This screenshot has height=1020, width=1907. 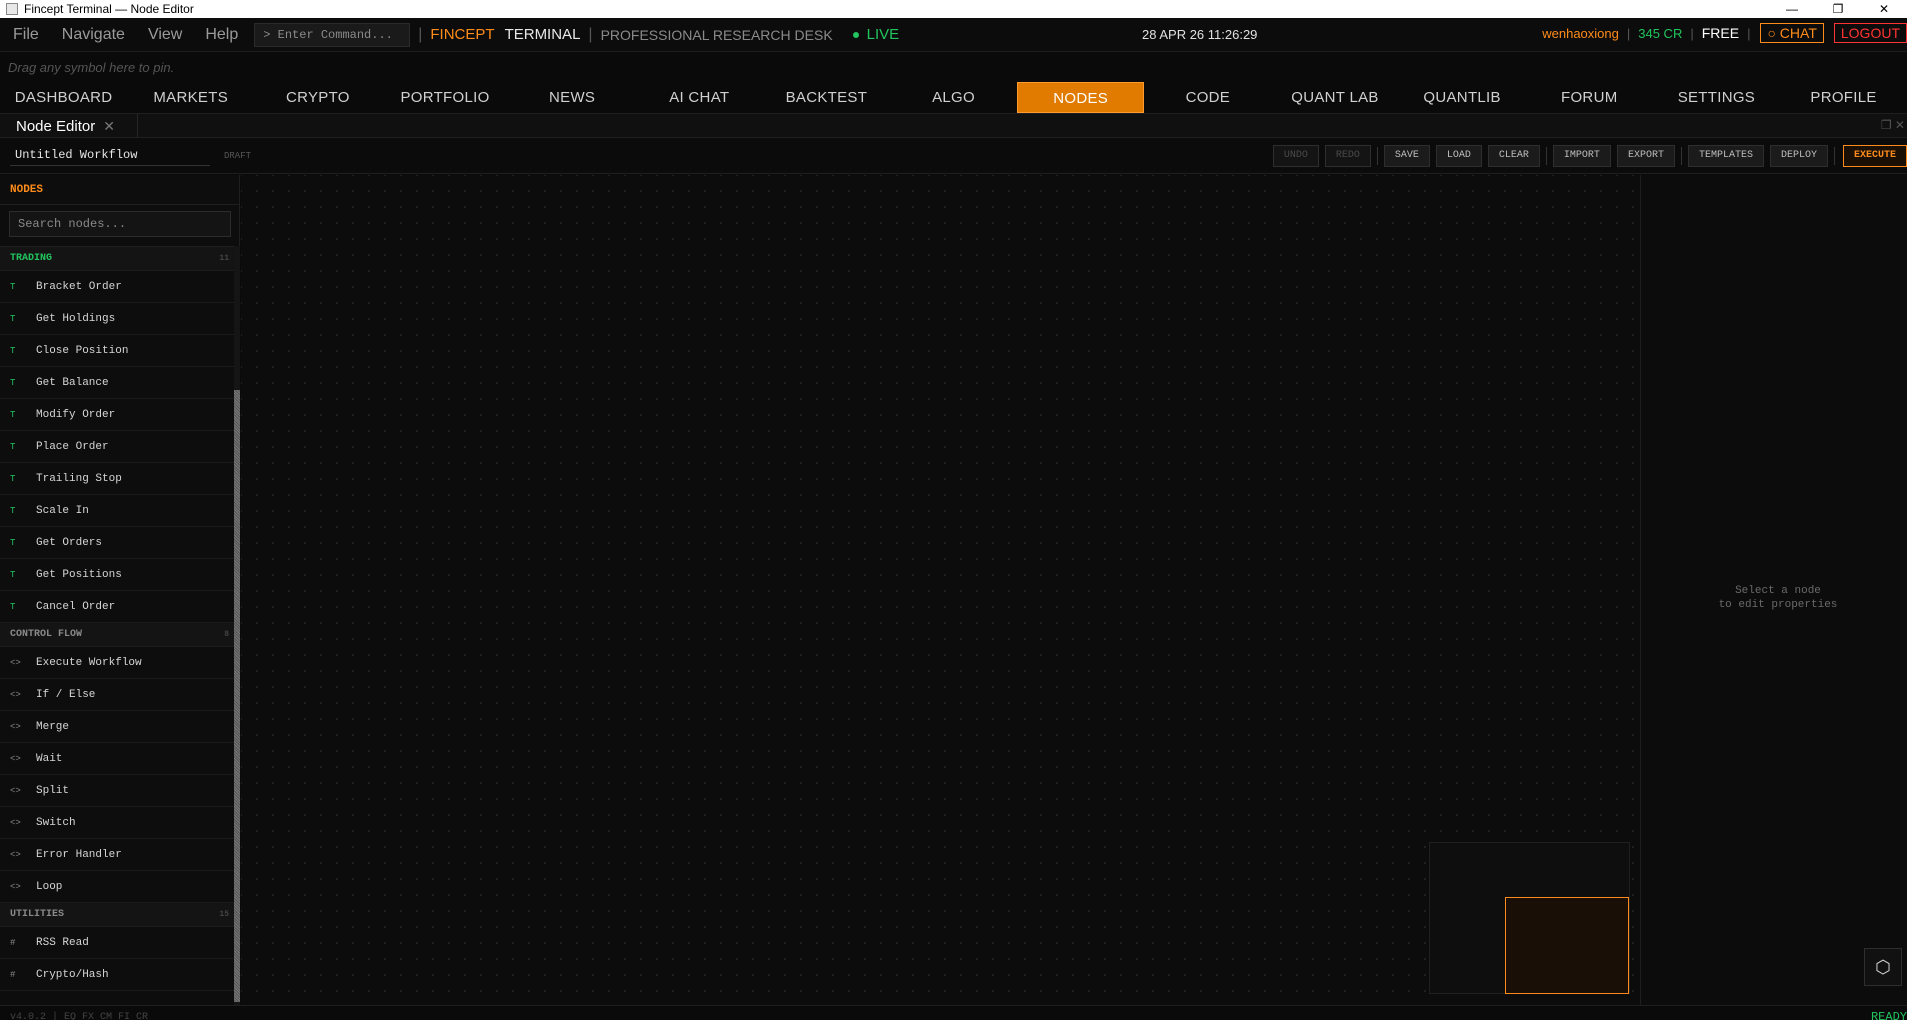 What do you see at coordinates (12, 9) in the screenshot?
I see `app-icon` at bounding box center [12, 9].